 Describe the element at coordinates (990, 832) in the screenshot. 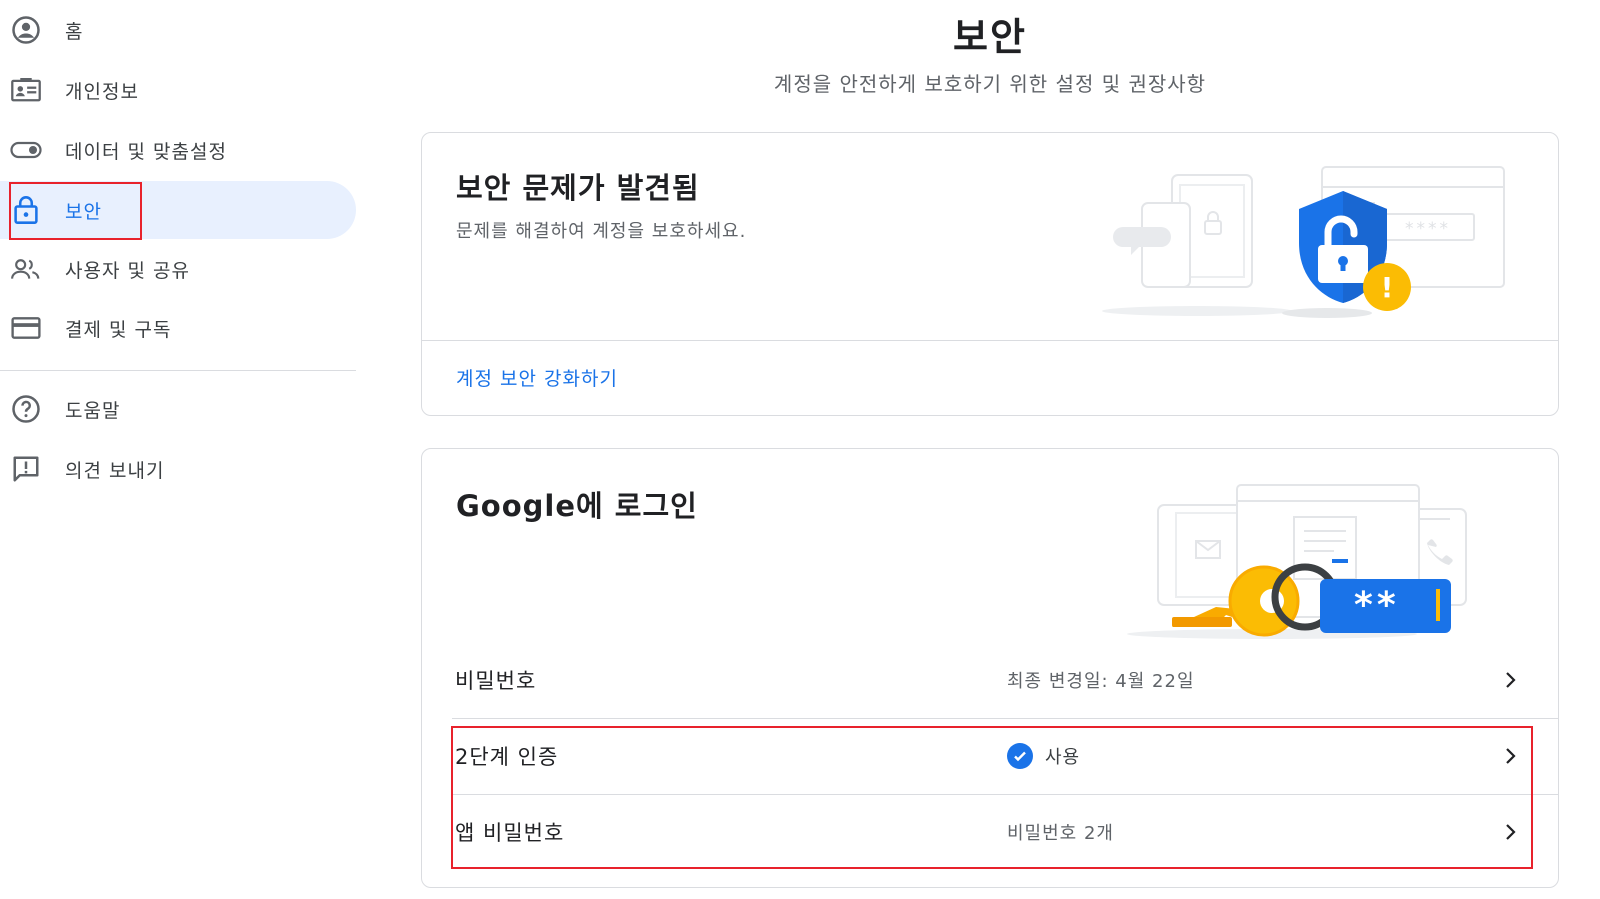

I see `app-passwords-row: 앱 비밀번호 비밀번호 2개` at that location.